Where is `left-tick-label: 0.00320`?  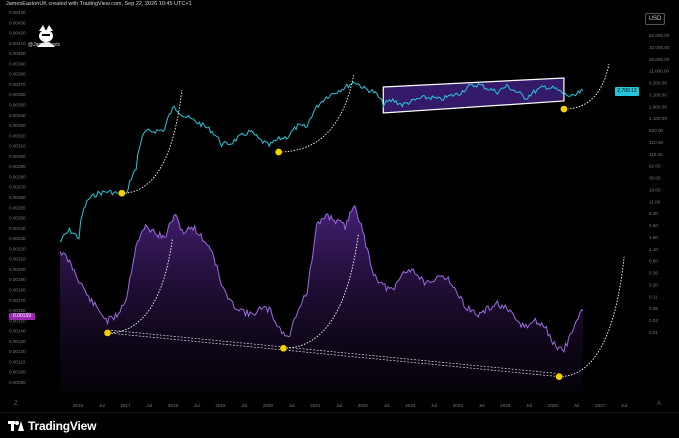 left-tick-label: 0.00320 is located at coordinates (17, 135).